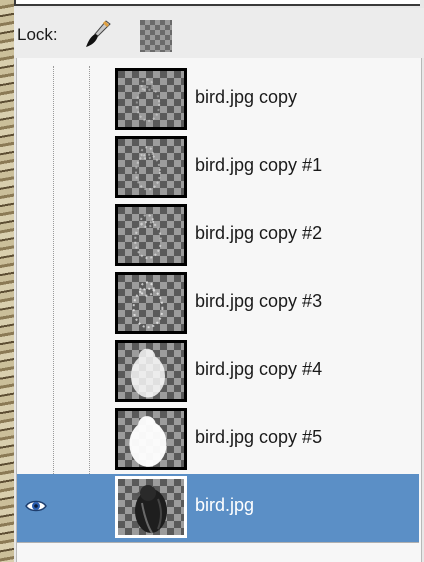 This screenshot has width=424, height=562. What do you see at coordinates (37, 34) in the screenshot?
I see `lock-label: Lock:` at bounding box center [37, 34].